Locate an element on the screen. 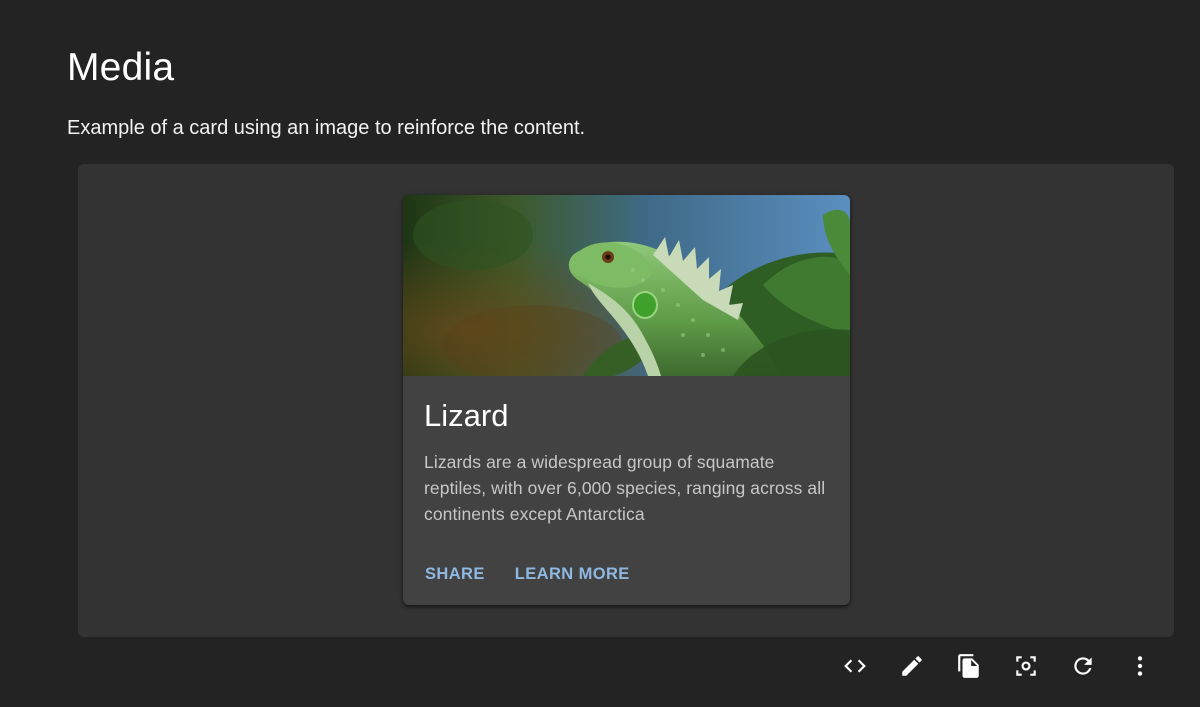 The width and height of the screenshot is (1200, 707). more-options-button is located at coordinates (1140, 666).